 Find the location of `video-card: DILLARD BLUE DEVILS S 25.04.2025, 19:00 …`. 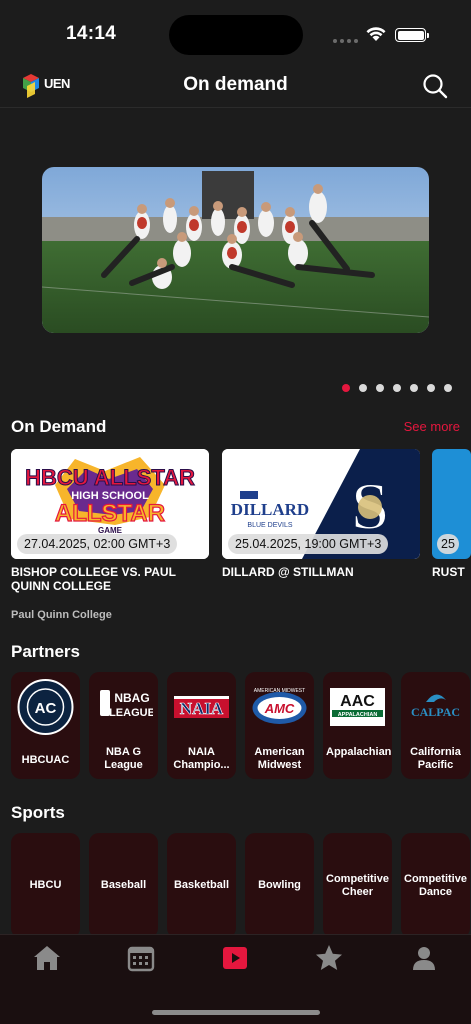

video-card: DILLARD BLUE DEVILS S 25.04.2025, 19:00 … is located at coordinates (321, 514).